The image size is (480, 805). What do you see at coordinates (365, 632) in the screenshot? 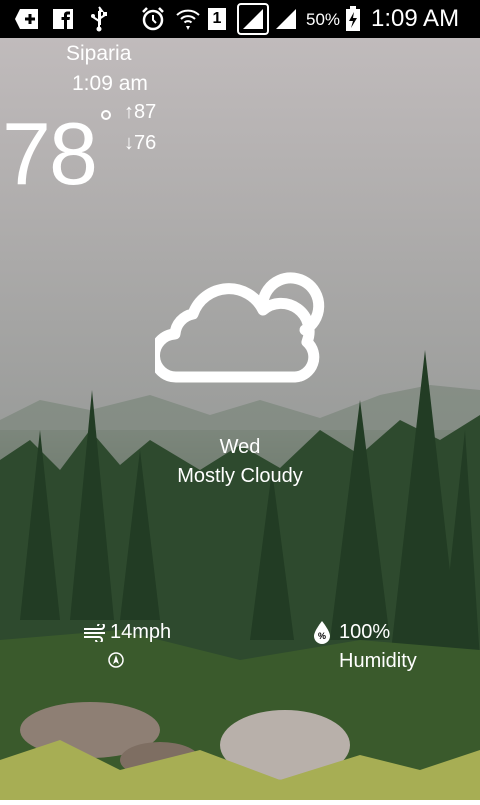
I see `humidity-value: 100%` at bounding box center [365, 632].